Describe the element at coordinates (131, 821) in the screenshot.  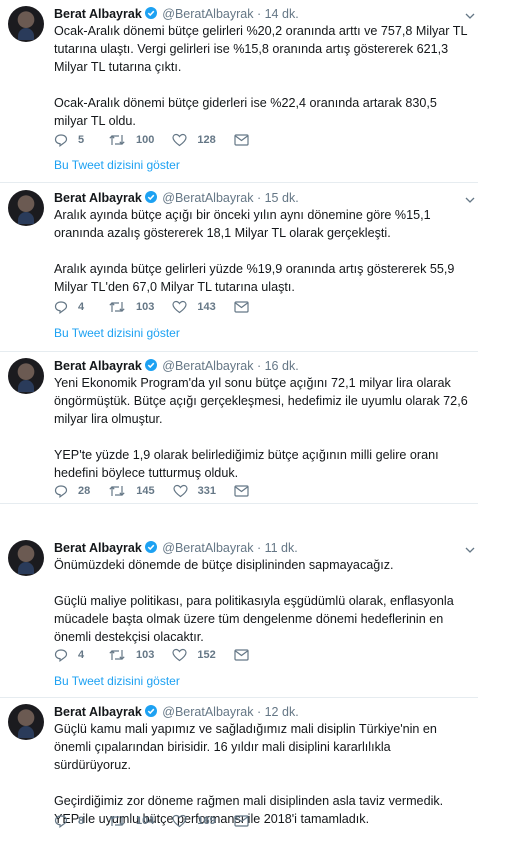
I see `retweet-button: 104` at that location.